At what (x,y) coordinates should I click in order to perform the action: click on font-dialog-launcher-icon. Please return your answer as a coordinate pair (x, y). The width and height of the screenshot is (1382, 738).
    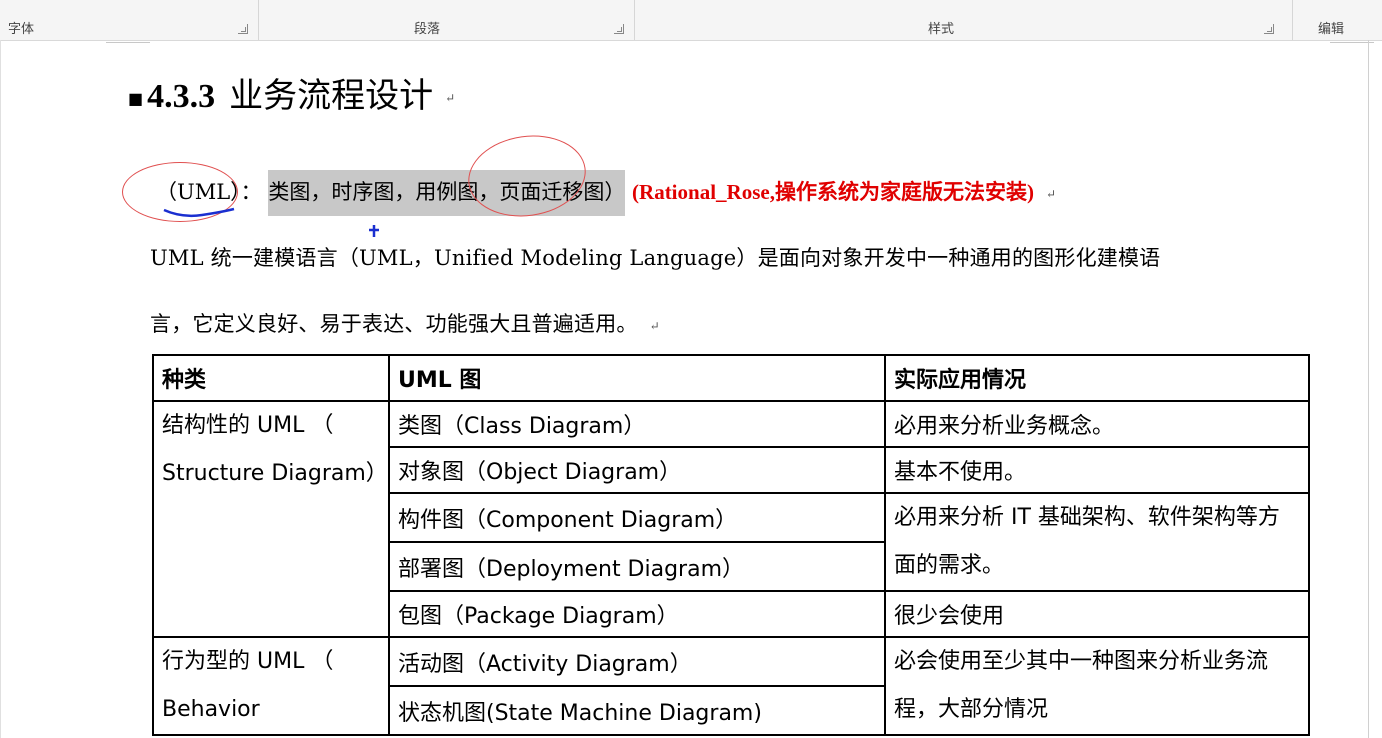
    Looking at the image, I should click on (243, 29).